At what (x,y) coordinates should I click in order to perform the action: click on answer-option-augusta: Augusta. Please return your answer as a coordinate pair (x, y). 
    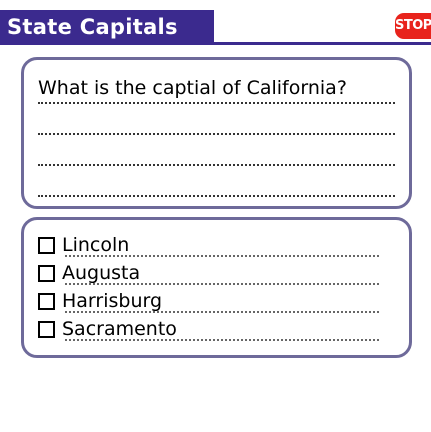
    Looking at the image, I should click on (208, 272).